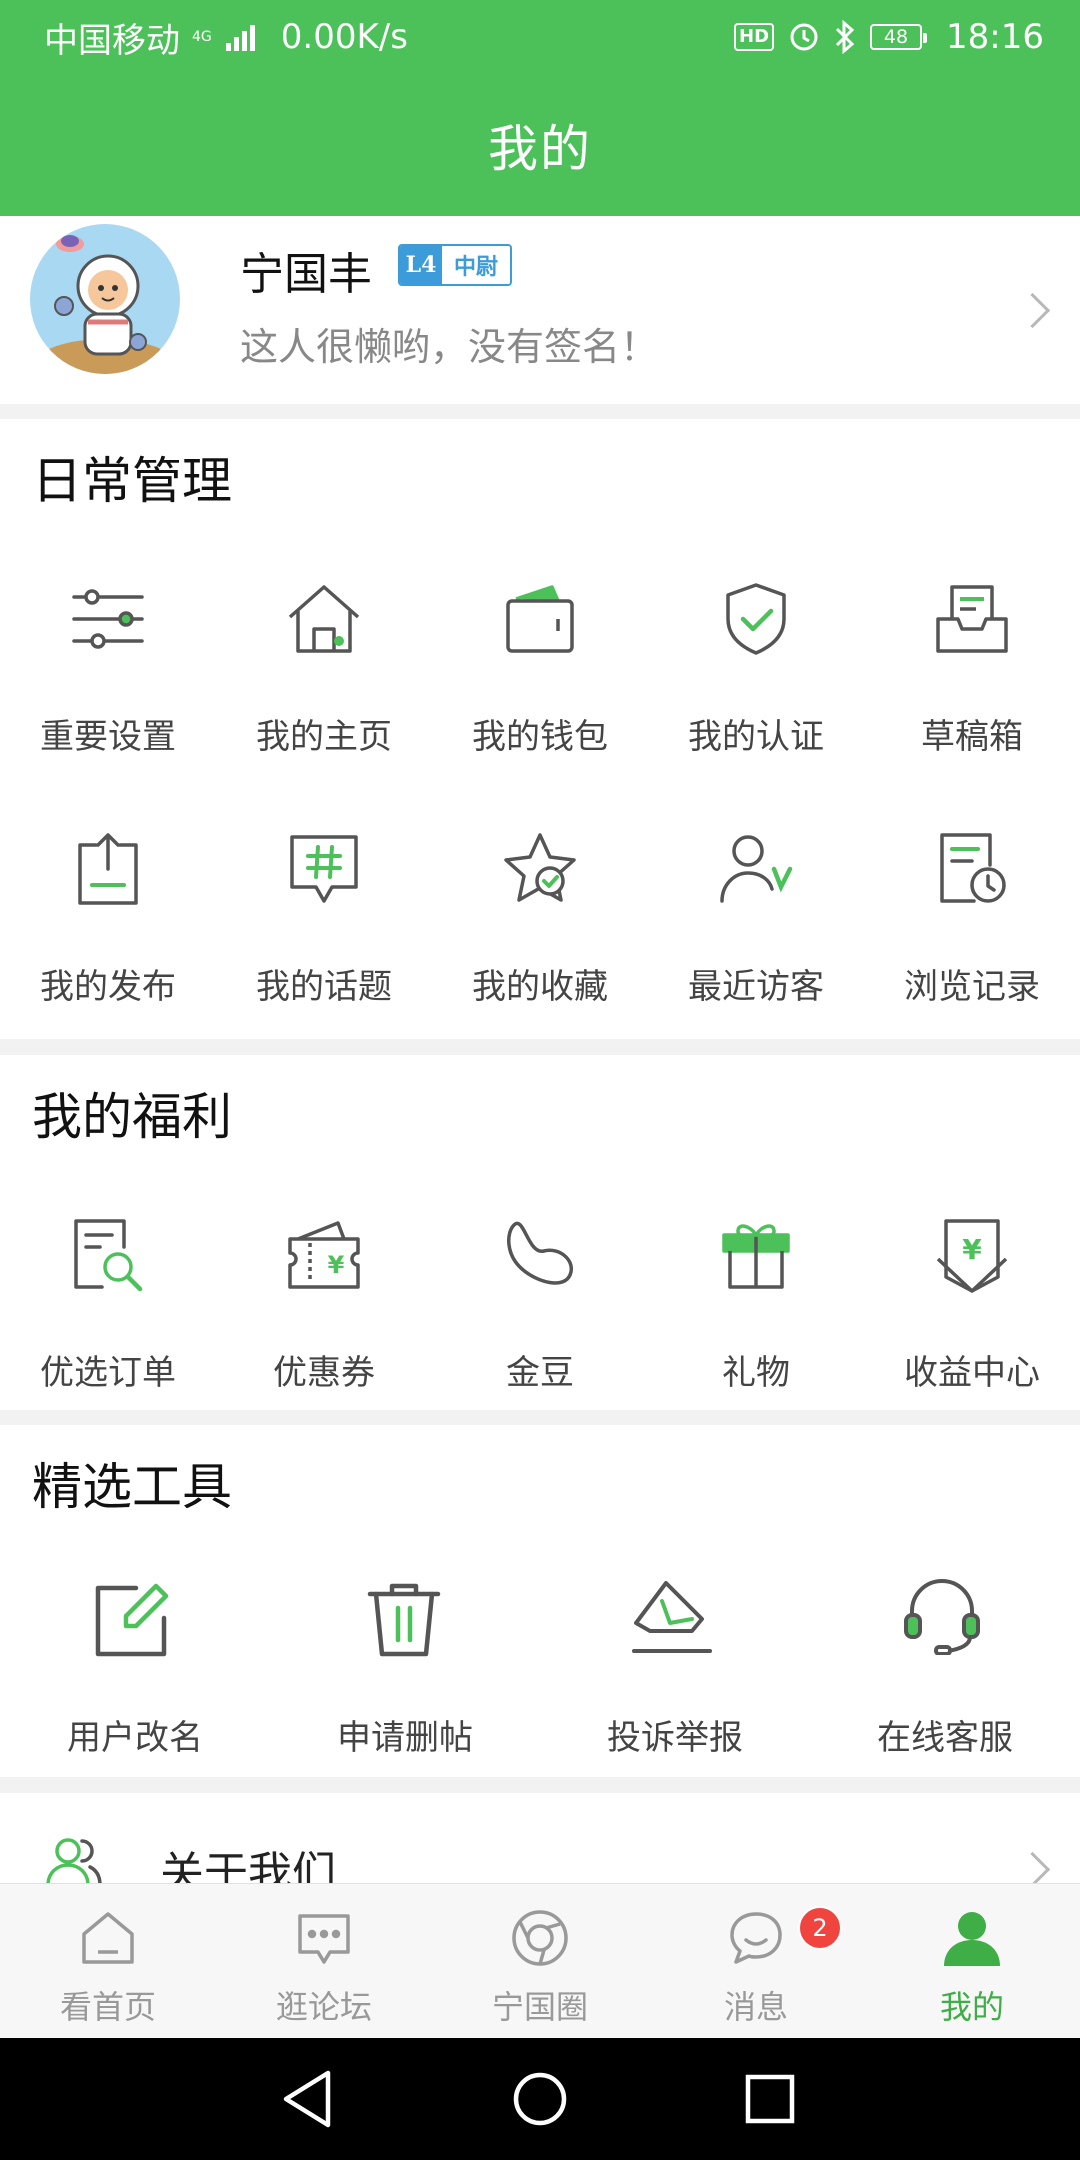 This screenshot has height=2160, width=1080. I want to click on grid-item-label: 金豆, so click(540, 1373).